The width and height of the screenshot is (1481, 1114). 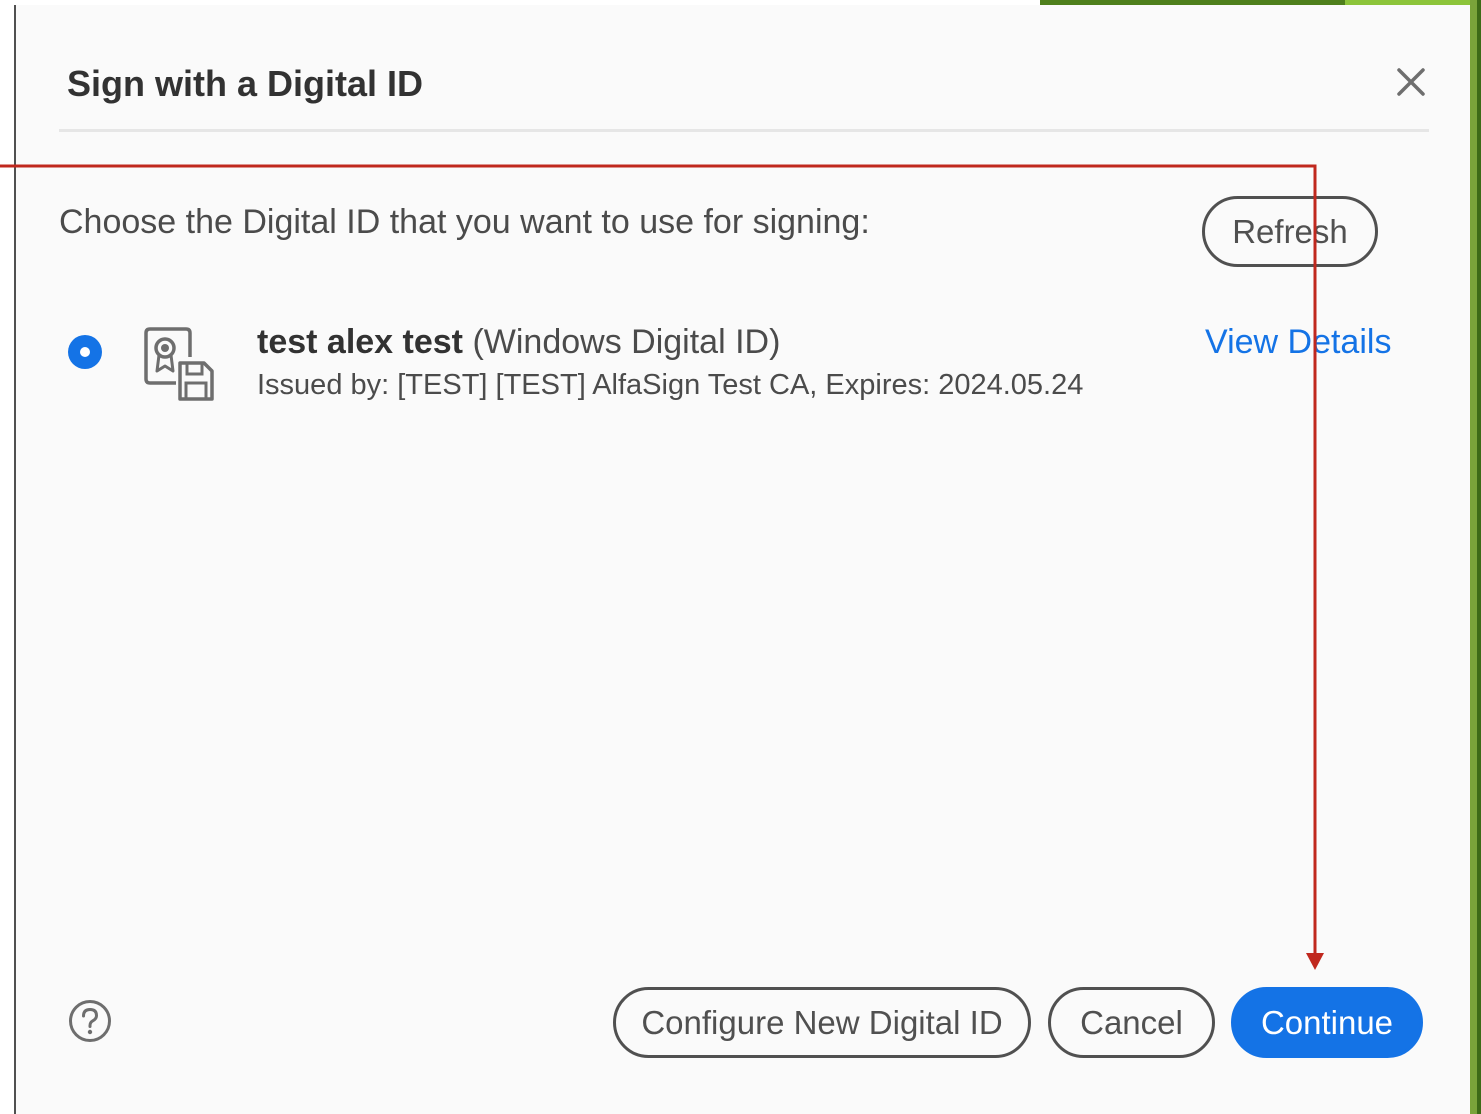 I want to click on digital-id-type: (Windows Digital ID), so click(x=626, y=342).